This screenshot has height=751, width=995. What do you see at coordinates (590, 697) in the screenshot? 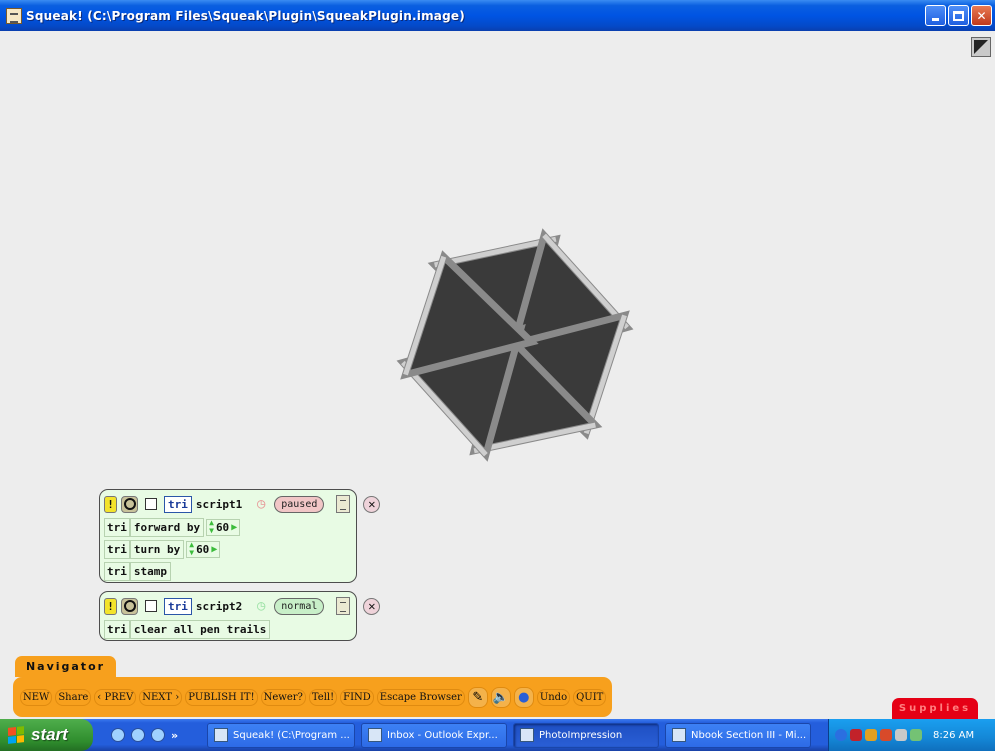
I see `quit-button: QUIT` at bounding box center [590, 697].